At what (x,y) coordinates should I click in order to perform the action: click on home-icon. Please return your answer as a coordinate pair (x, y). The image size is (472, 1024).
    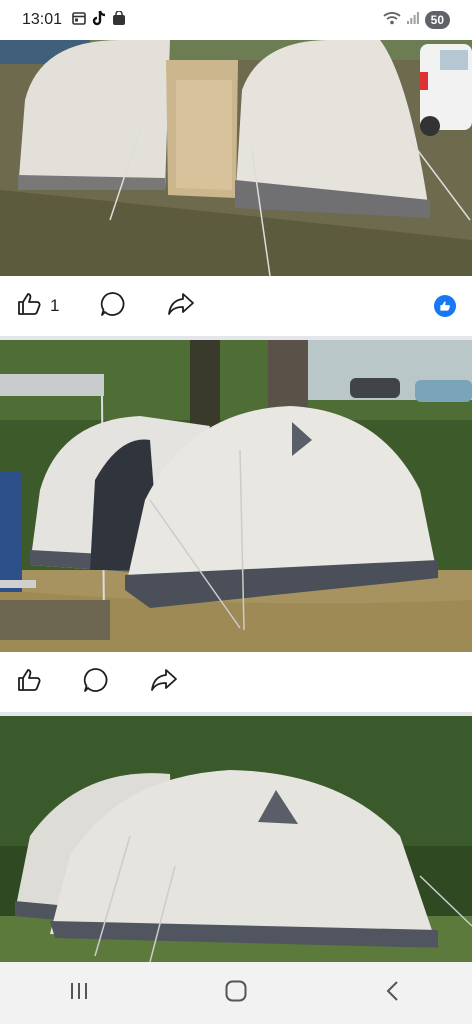
    Looking at the image, I should click on (236, 993).